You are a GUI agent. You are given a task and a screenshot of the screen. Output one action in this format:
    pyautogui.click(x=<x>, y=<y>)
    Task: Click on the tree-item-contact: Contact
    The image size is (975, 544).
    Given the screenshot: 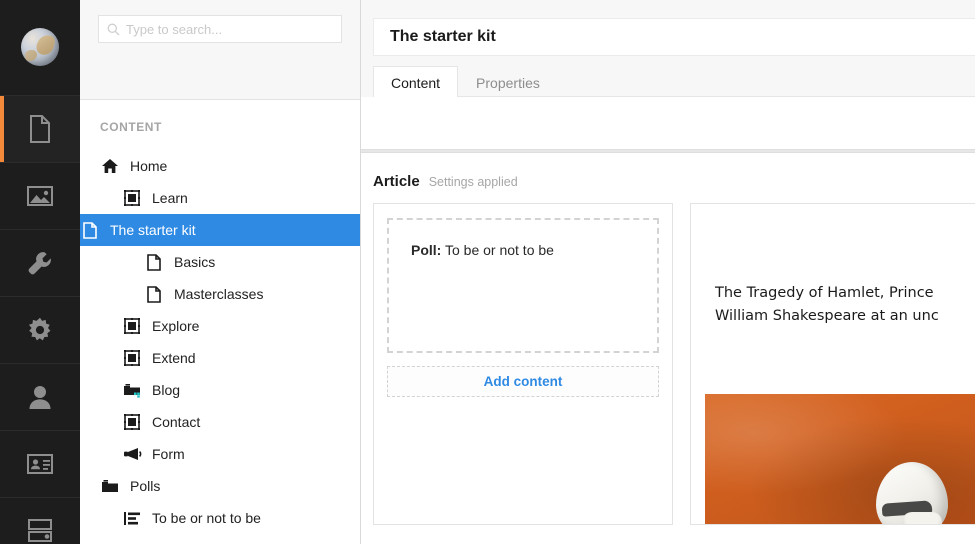 What is the action you would take?
    pyautogui.click(x=220, y=422)
    